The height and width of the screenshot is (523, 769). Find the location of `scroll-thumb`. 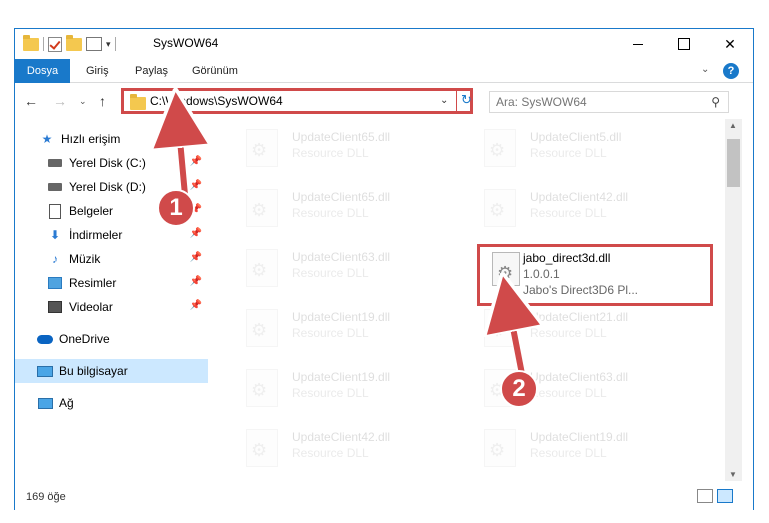

scroll-thumb is located at coordinates (733, 163).